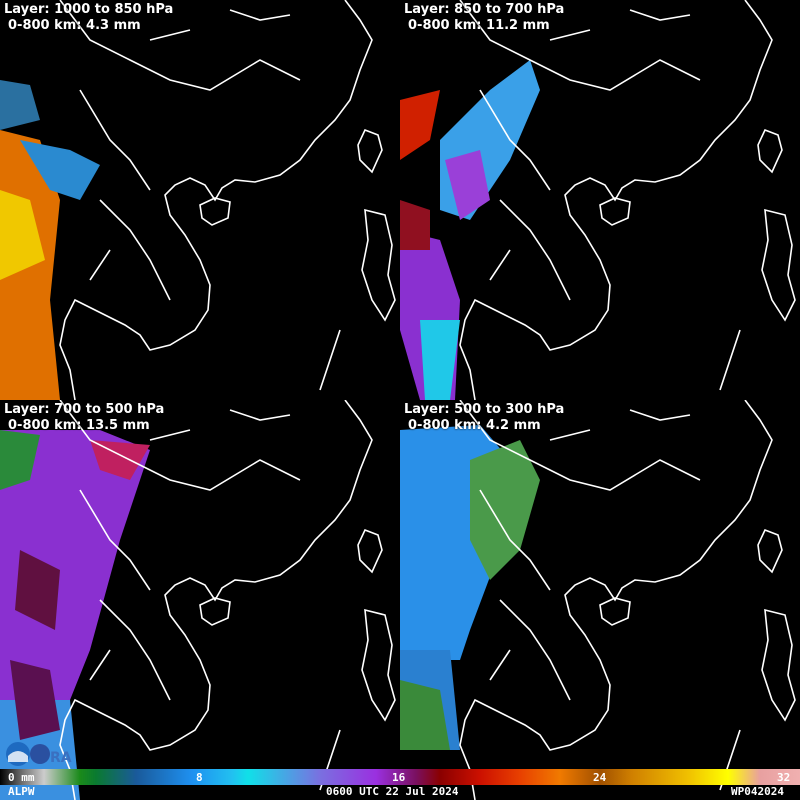  What do you see at coordinates (199, 777) in the screenshot?
I see `colorbar-tick: 8` at bounding box center [199, 777].